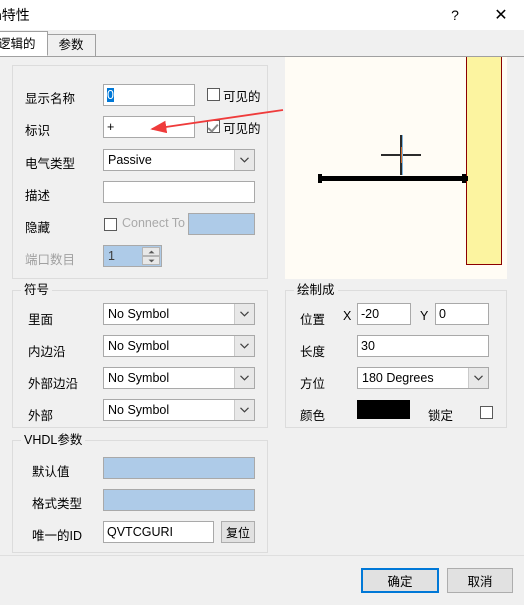 Image resolution: width=524 pixels, height=605 pixels. What do you see at coordinates (50, 164) in the screenshot?
I see `electrical-type-label: 电气类型` at bounding box center [50, 164].